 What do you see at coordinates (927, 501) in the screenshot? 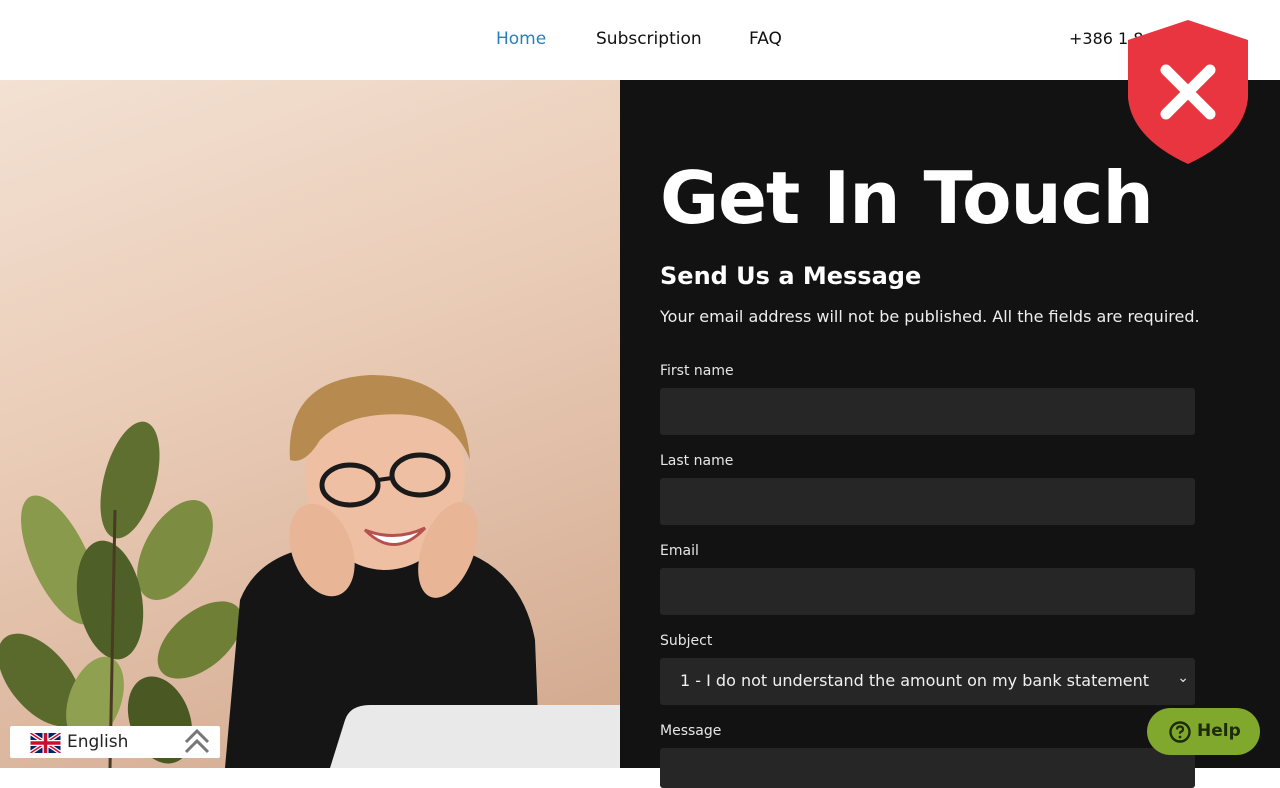
I see `last-name-input` at bounding box center [927, 501].